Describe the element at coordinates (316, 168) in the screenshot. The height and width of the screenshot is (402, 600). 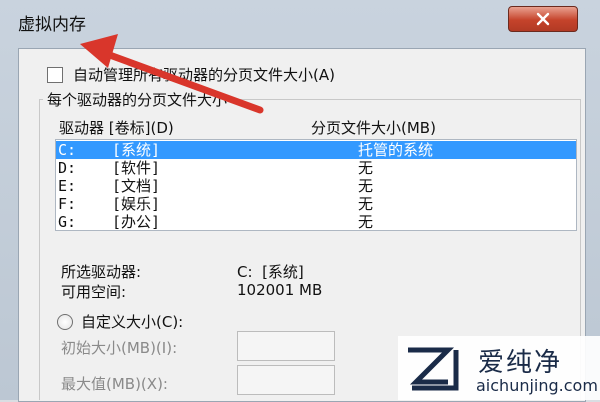
I see `drive-row-d: D: [软件] 无` at that location.